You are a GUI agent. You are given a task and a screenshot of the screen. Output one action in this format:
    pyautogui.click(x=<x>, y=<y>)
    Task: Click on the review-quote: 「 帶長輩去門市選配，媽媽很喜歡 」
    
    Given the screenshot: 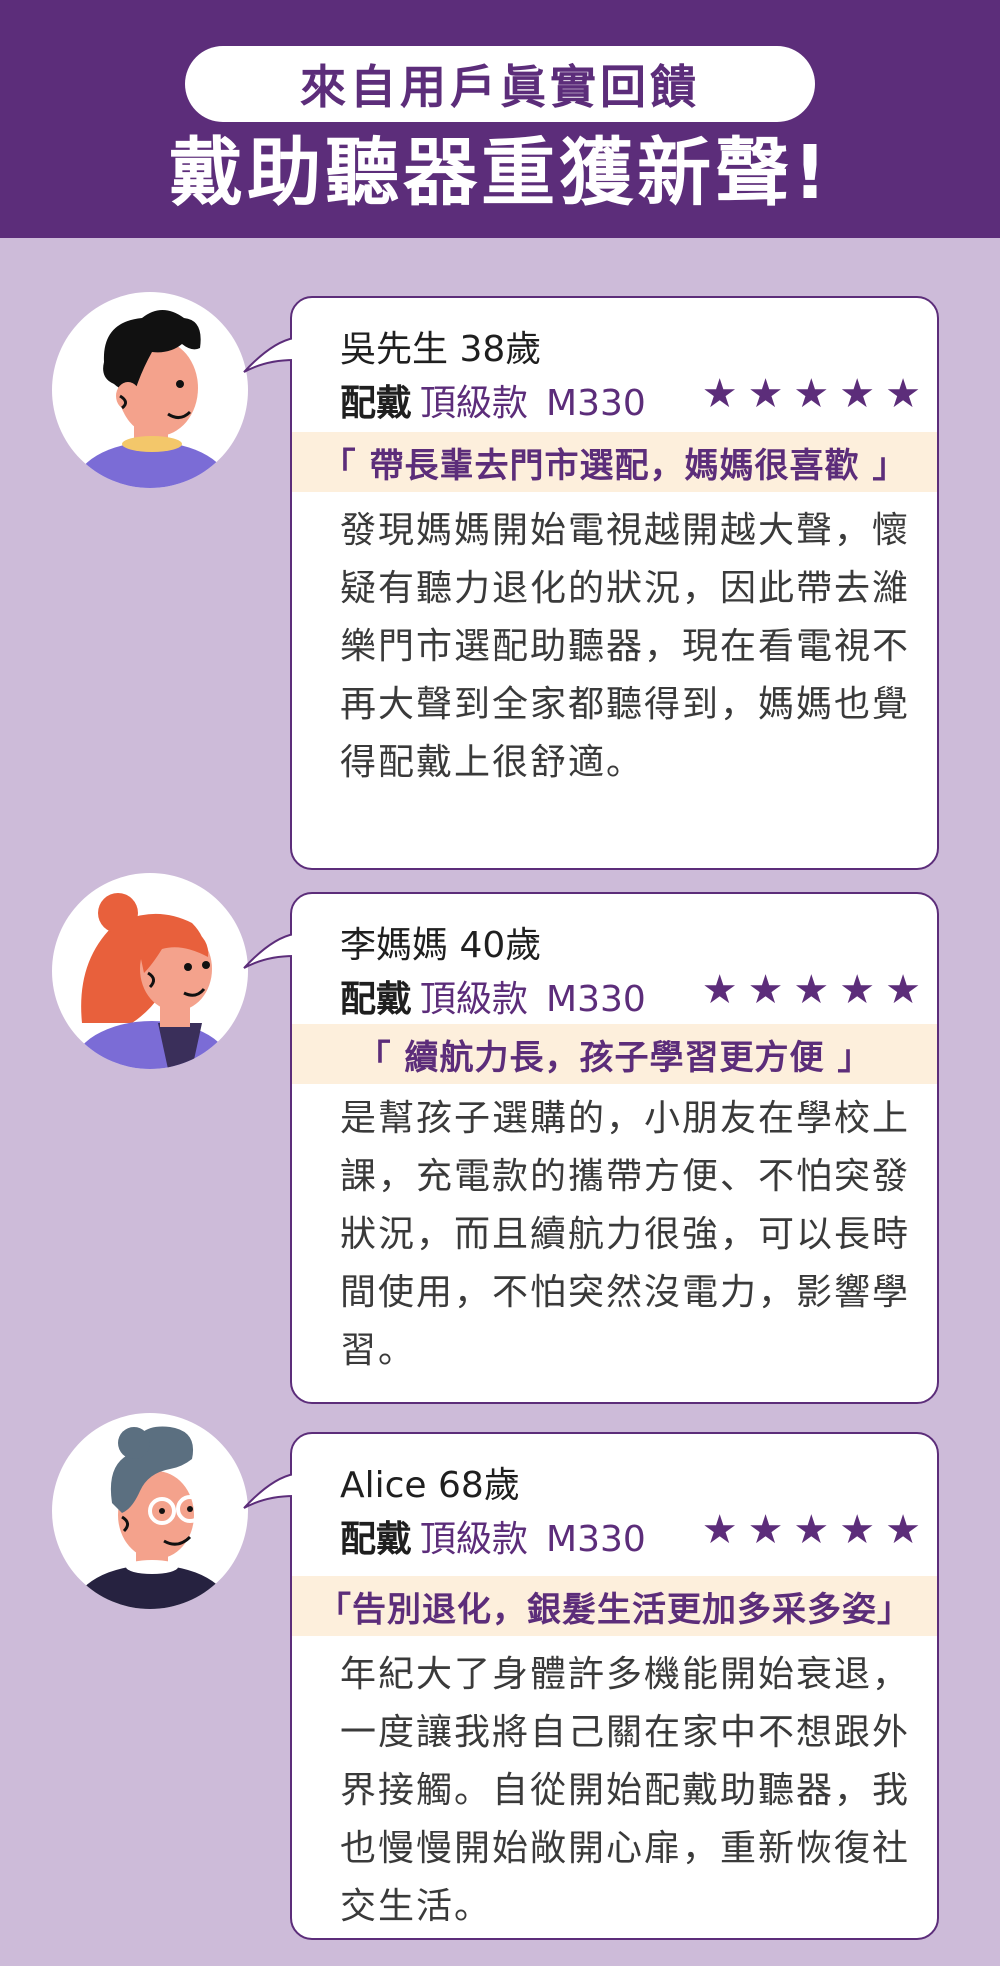 What is the action you would take?
    pyautogui.click(x=614, y=462)
    